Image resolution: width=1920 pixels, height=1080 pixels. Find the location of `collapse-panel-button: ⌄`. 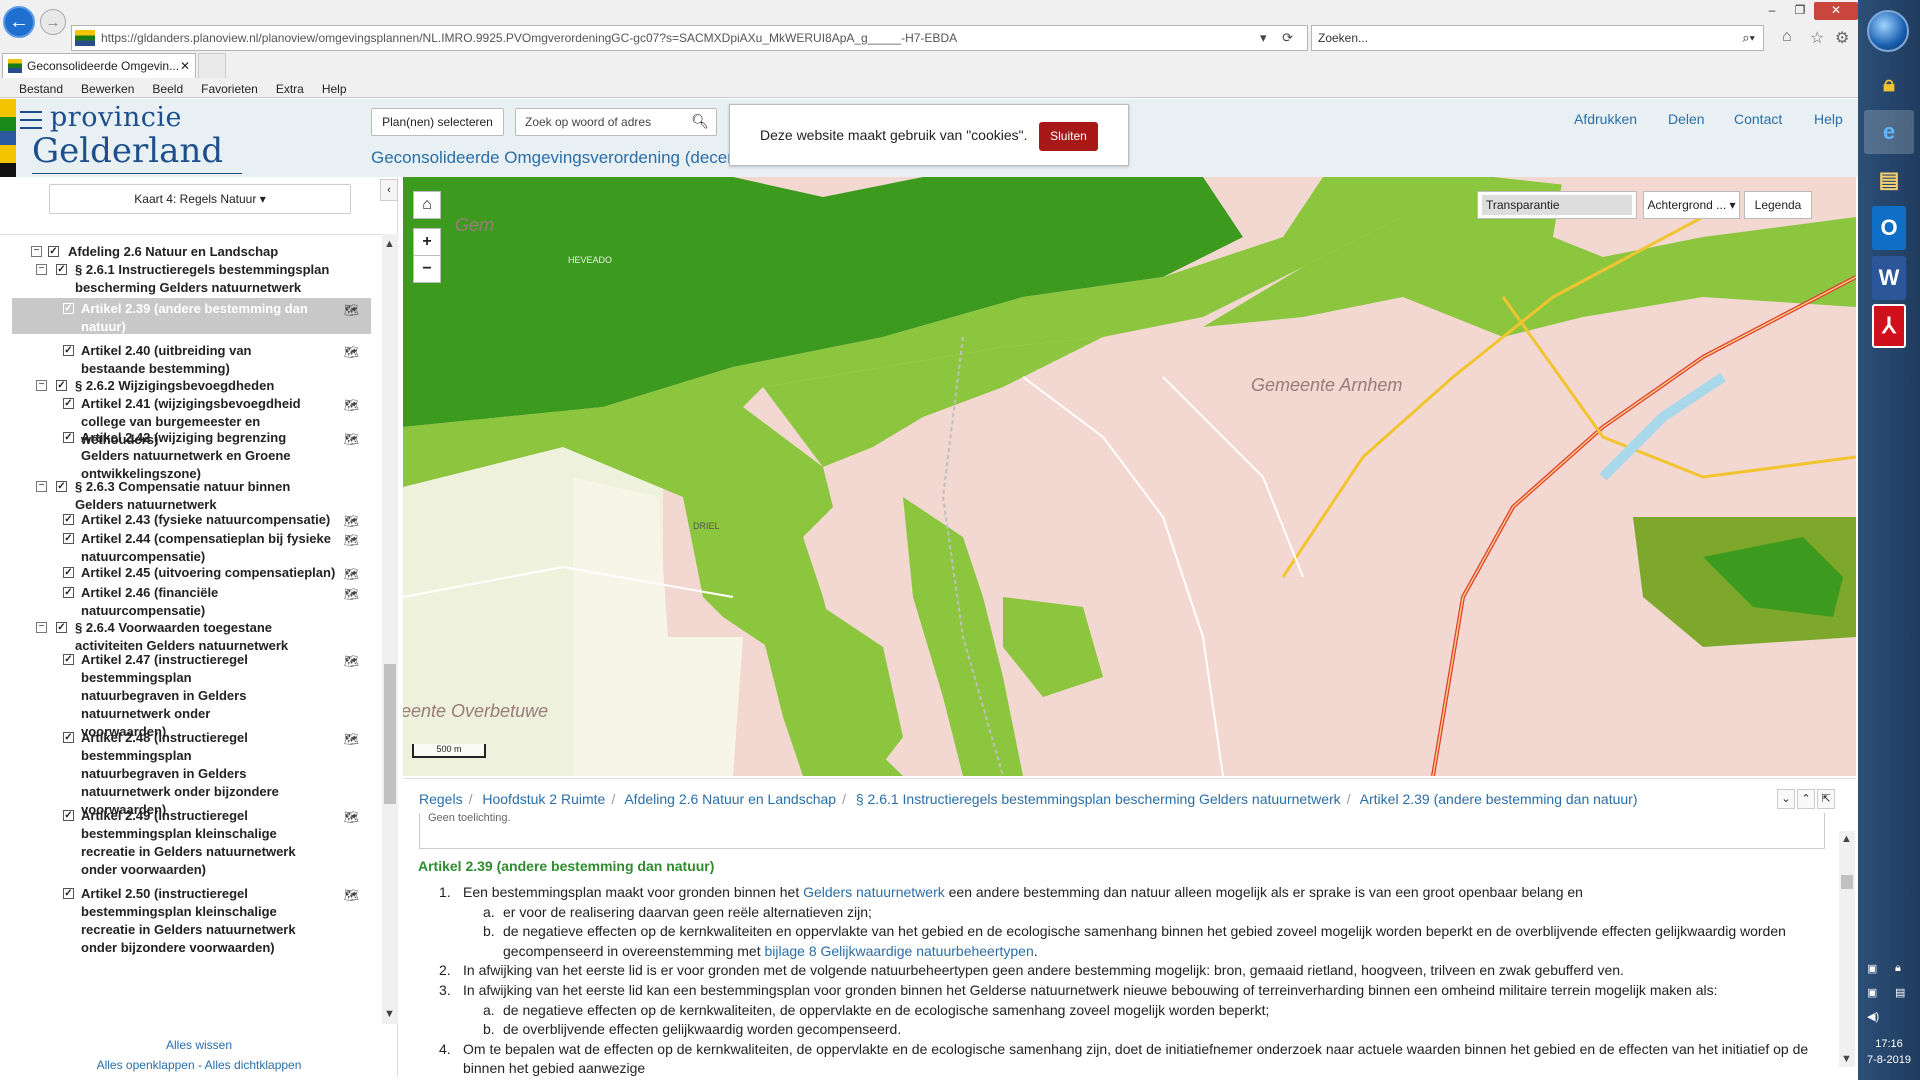

collapse-panel-button: ⌄ is located at coordinates (1786, 799).